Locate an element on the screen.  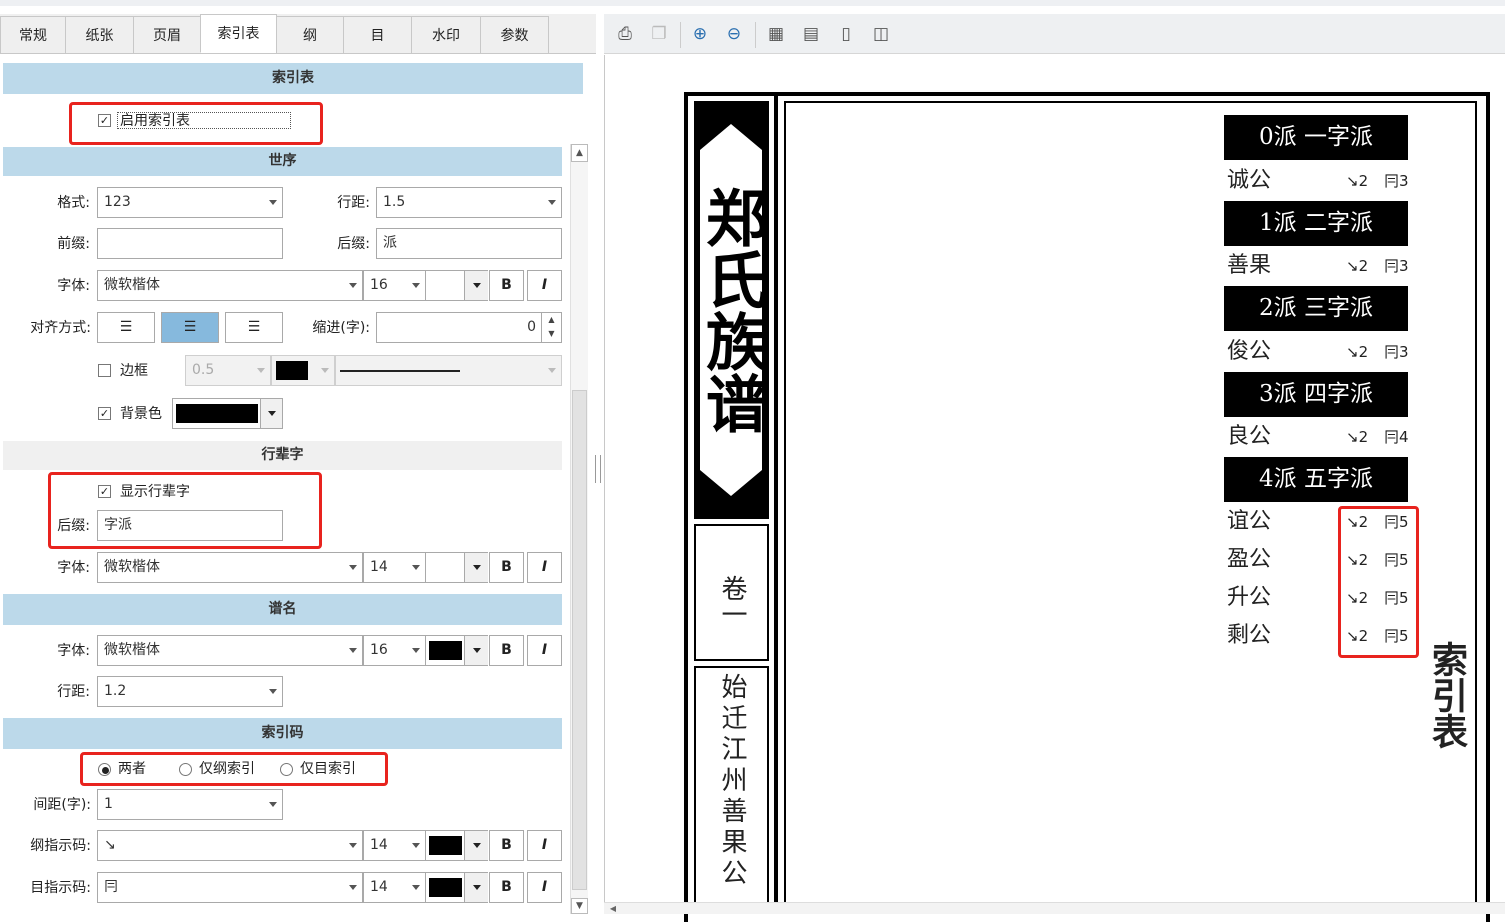
hangbeizi-suffix-input: 字派 is located at coordinates (190, 525).